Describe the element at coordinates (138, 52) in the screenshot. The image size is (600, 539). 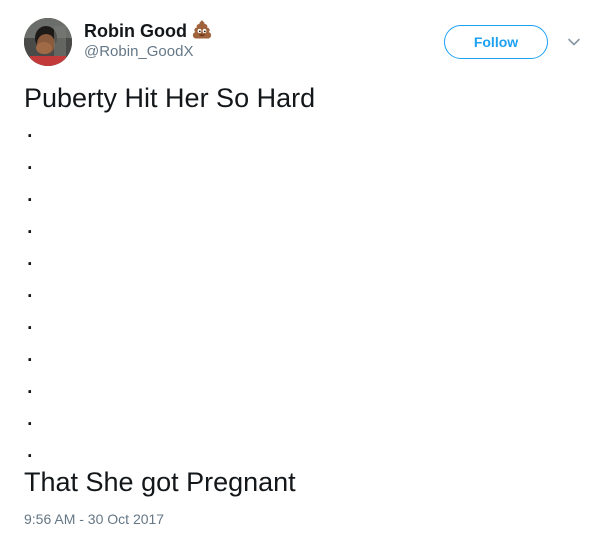
I see `author-handle: @Robin_GoodX` at that location.